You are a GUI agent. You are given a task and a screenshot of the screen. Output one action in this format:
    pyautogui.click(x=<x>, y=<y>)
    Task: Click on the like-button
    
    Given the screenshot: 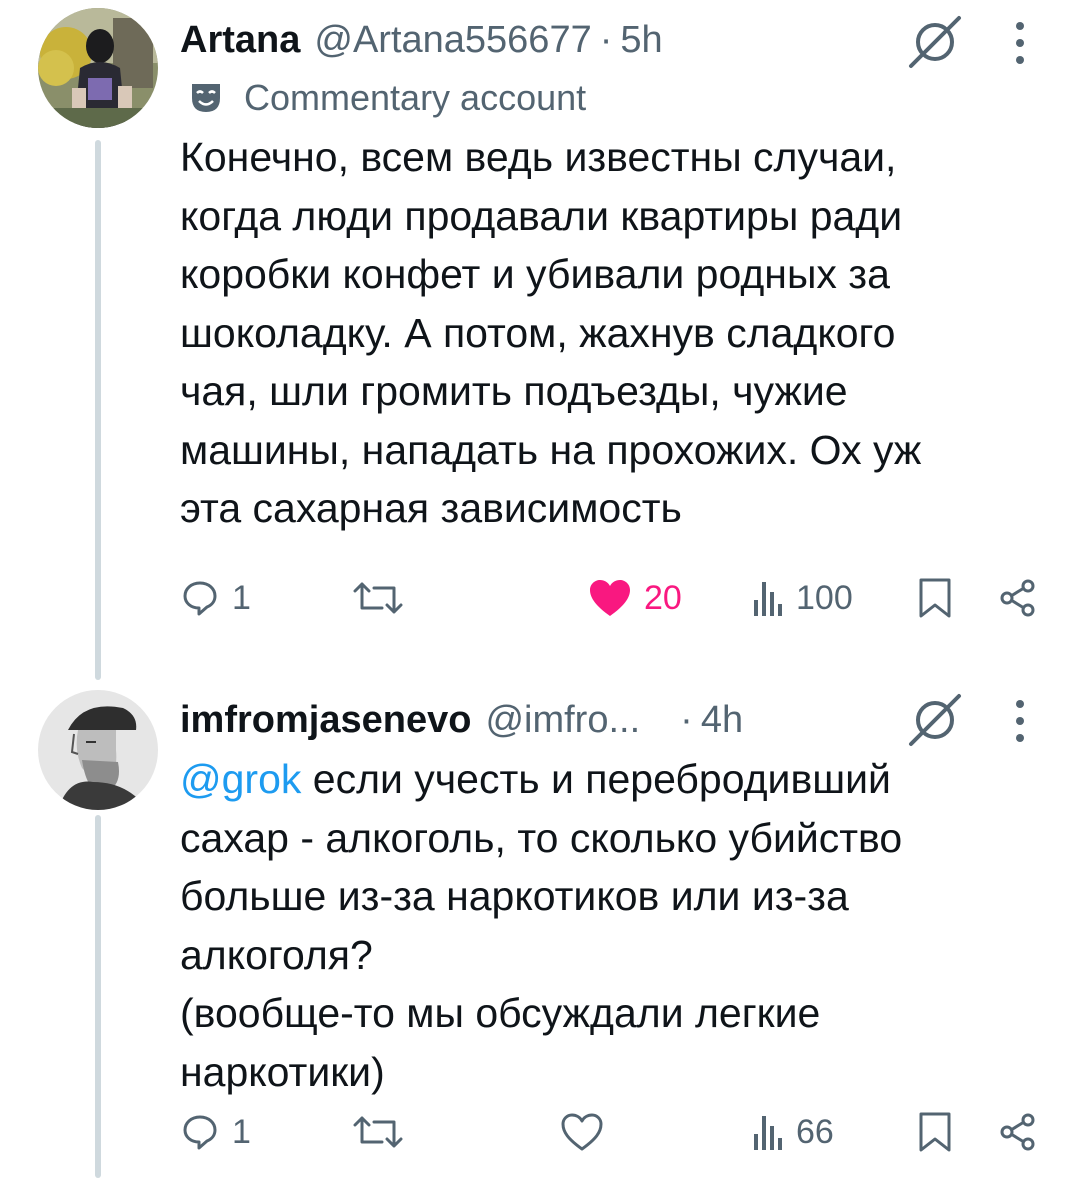 What is the action you would take?
    pyautogui.click(x=582, y=1132)
    